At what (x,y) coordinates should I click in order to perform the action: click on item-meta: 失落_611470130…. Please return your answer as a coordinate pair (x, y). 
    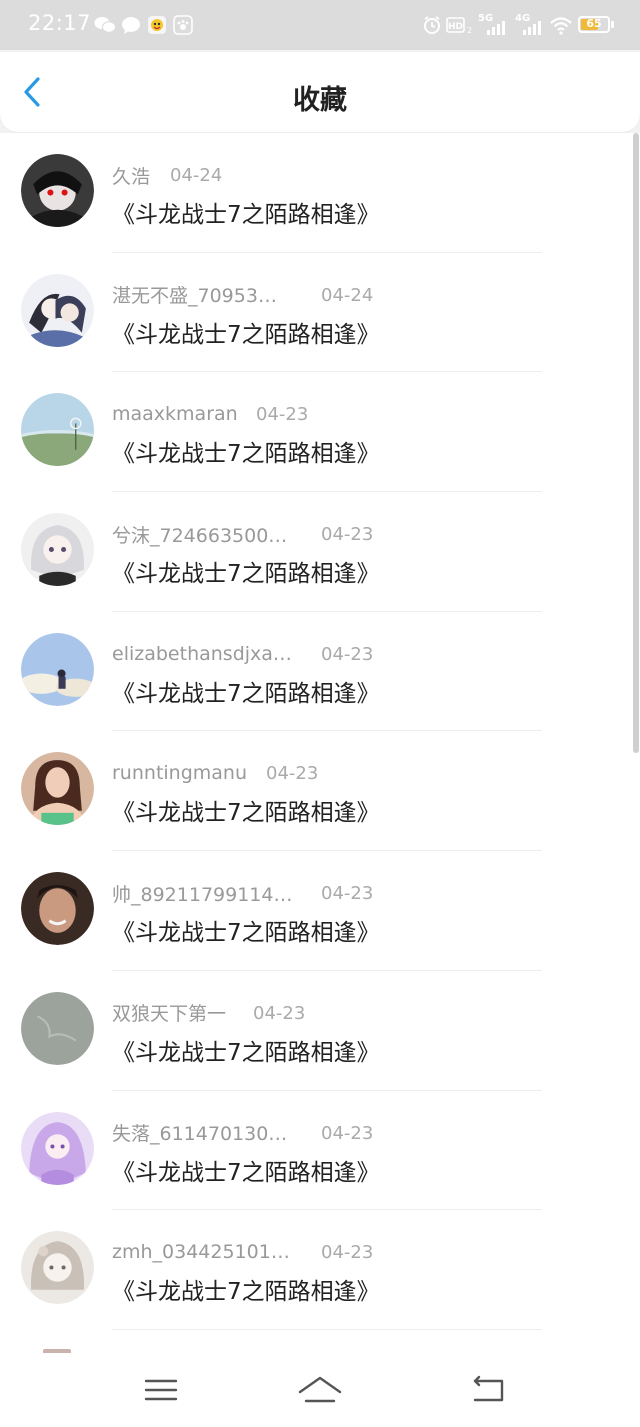
    Looking at the image, I should click on (199, 1133).